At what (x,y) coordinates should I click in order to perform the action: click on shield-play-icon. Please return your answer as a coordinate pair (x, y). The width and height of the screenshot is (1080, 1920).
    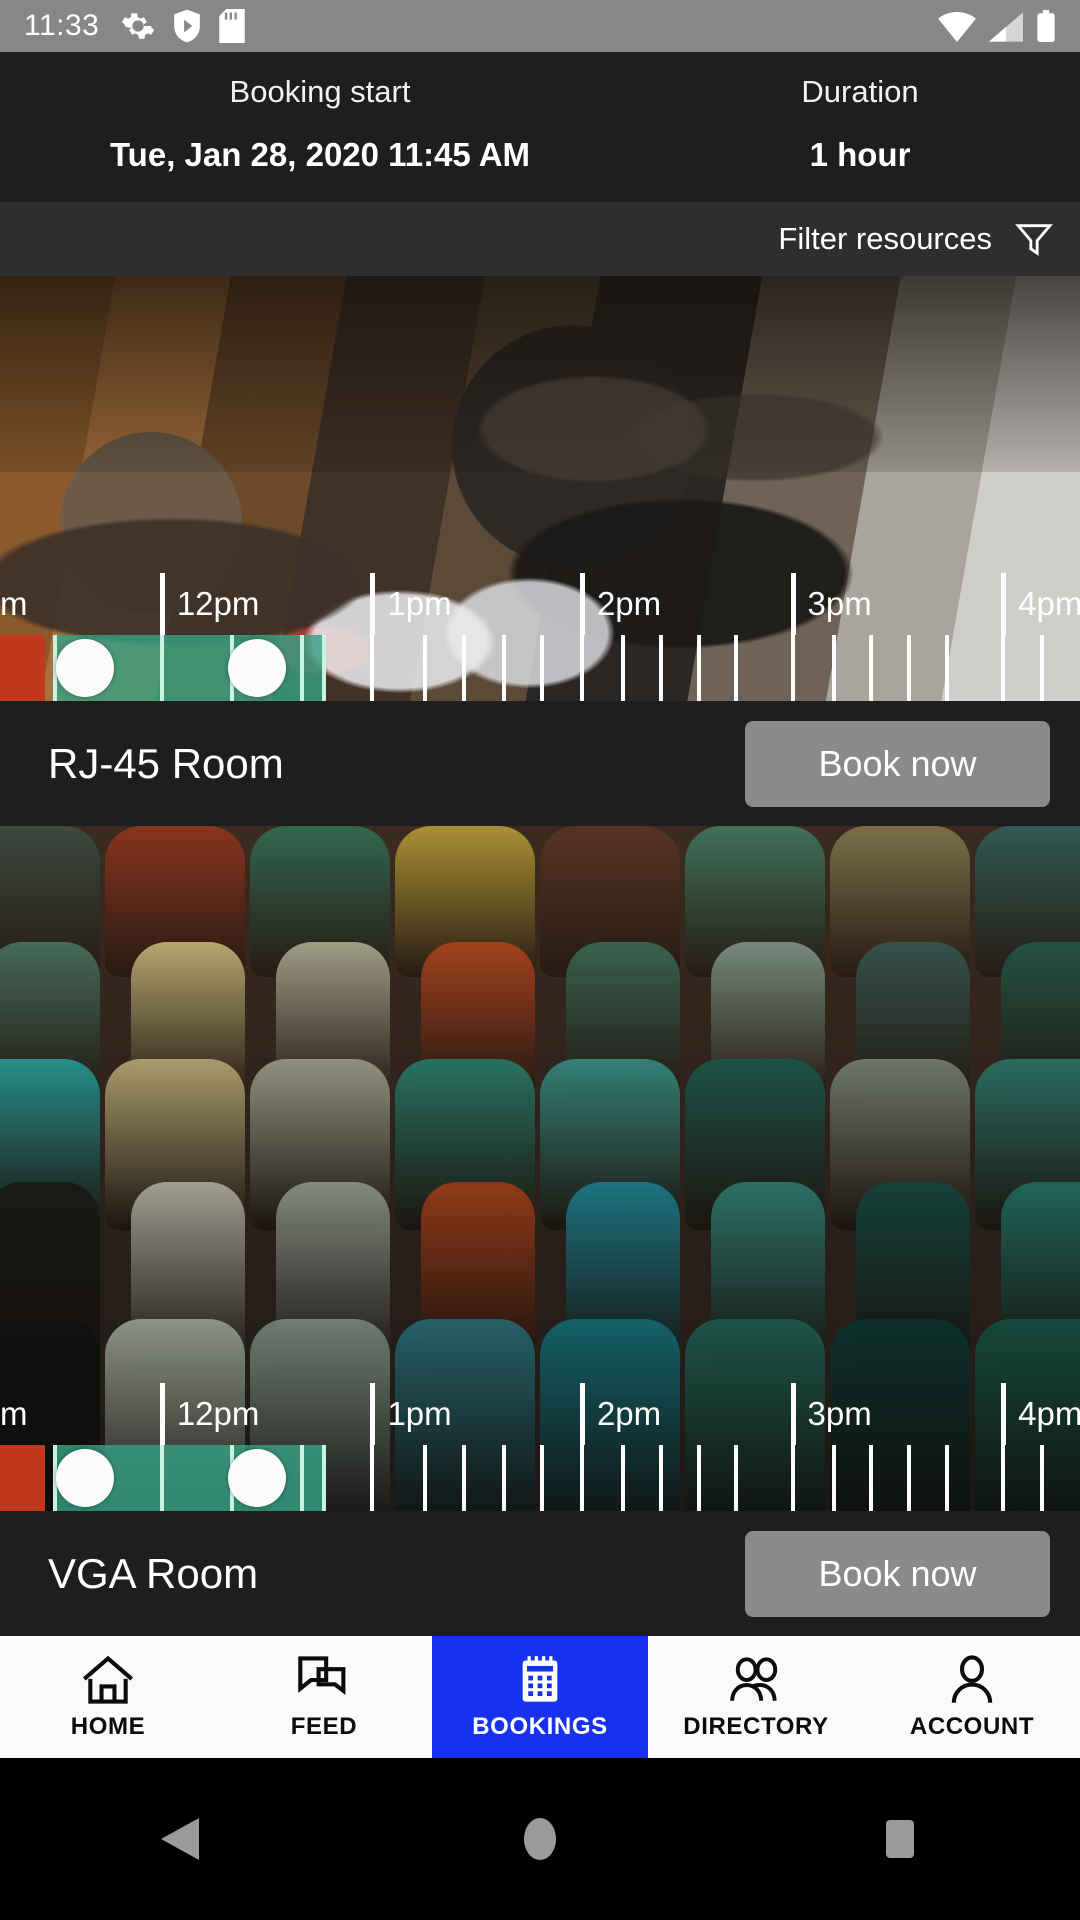
    Looking at the image, I should click on (187, 26).